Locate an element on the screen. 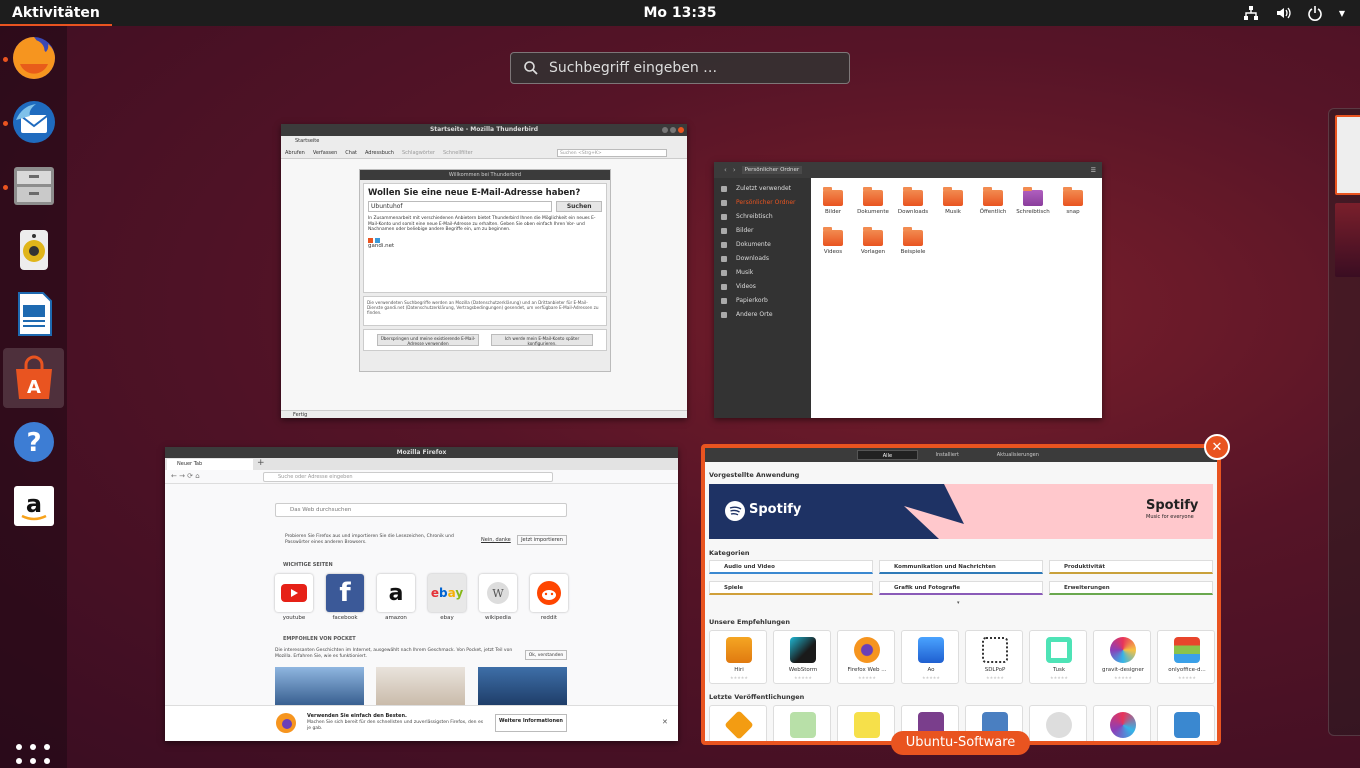 This screenshot has width=1360, height=768. import-now-button: Jetzt importieren is located at coordinates (542, 540).